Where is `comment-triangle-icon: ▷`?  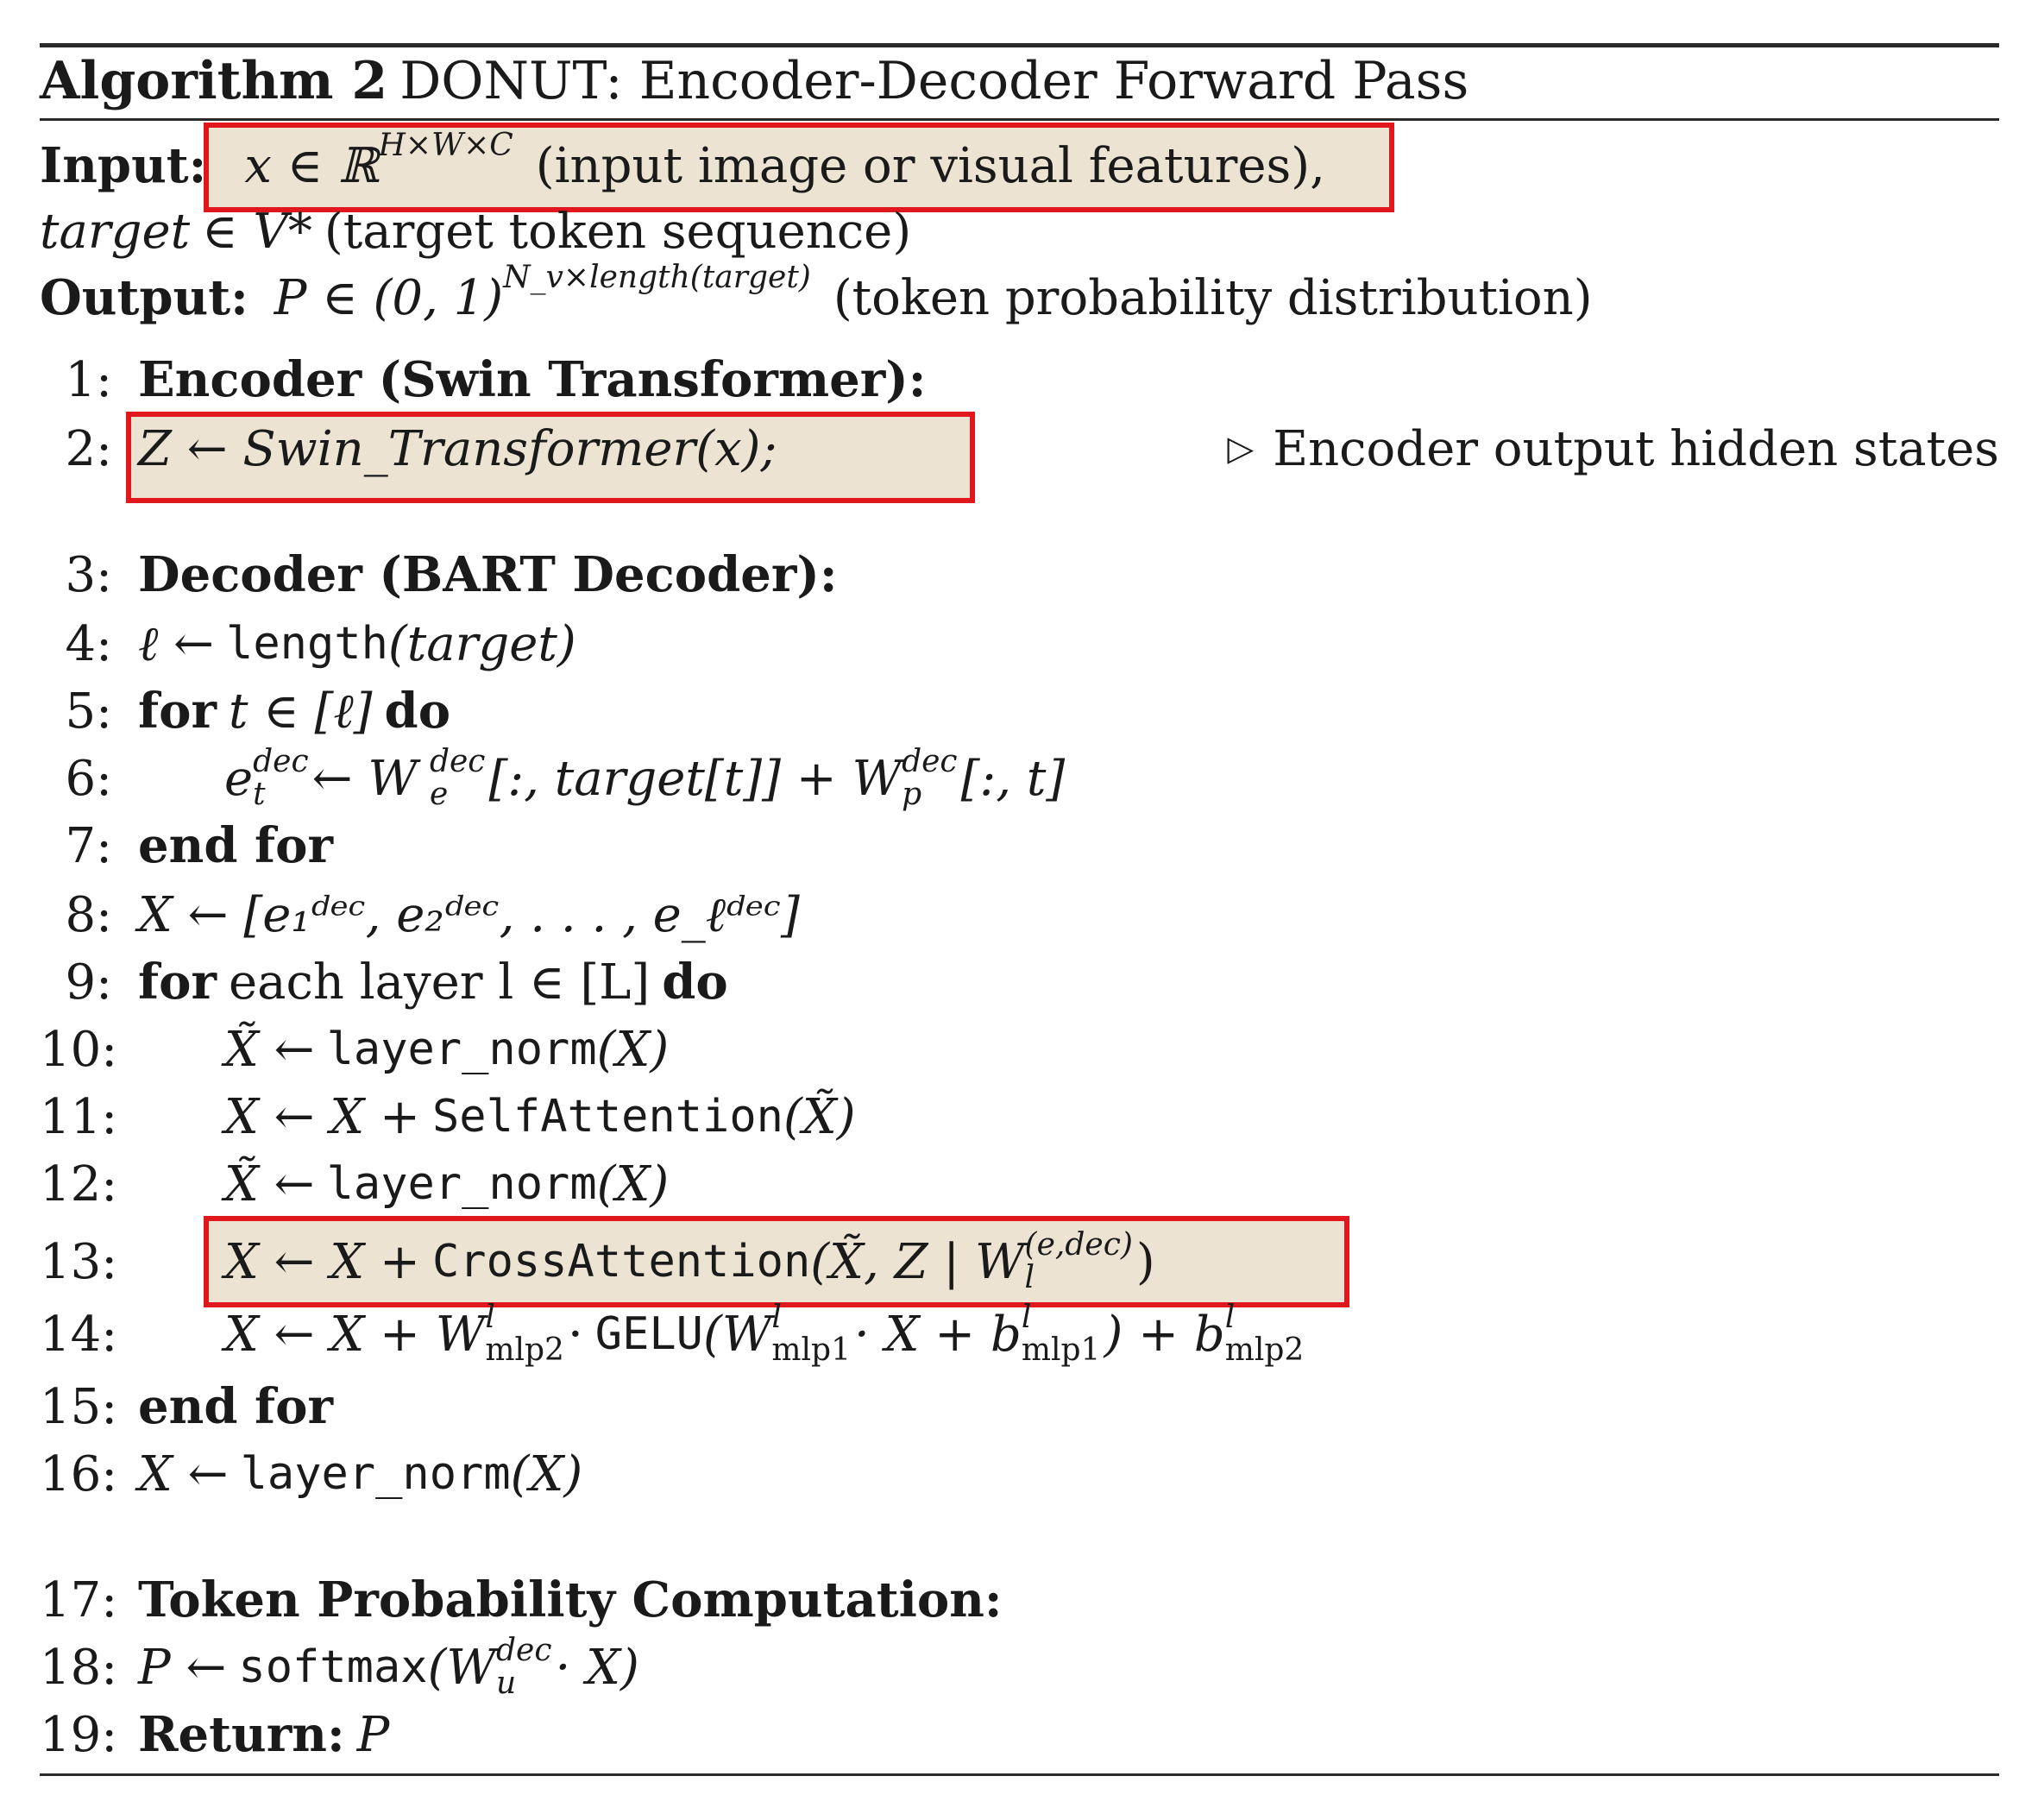
comment-triangle-icon: ▷ is located at coordinates (1241, 449).